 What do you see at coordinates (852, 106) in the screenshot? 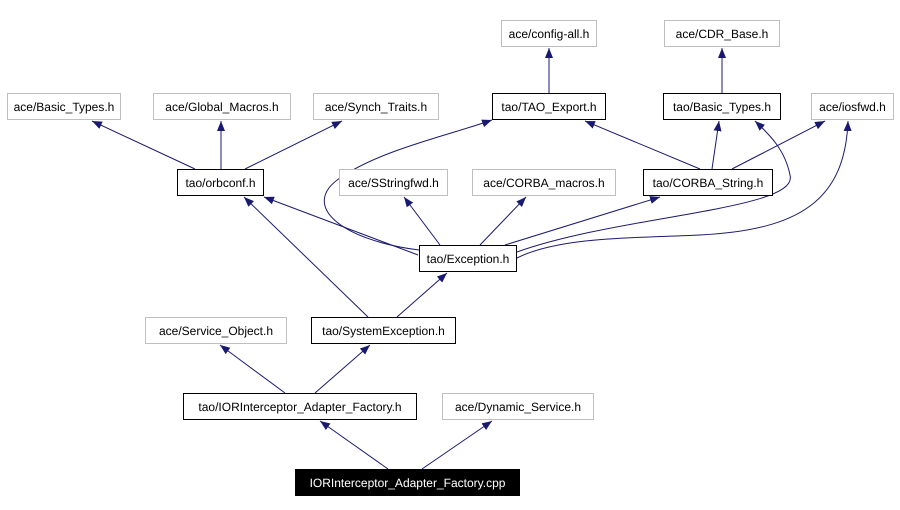
I see `header-file-node: ace/iosfwd.h` at bounding box center [852, 106].